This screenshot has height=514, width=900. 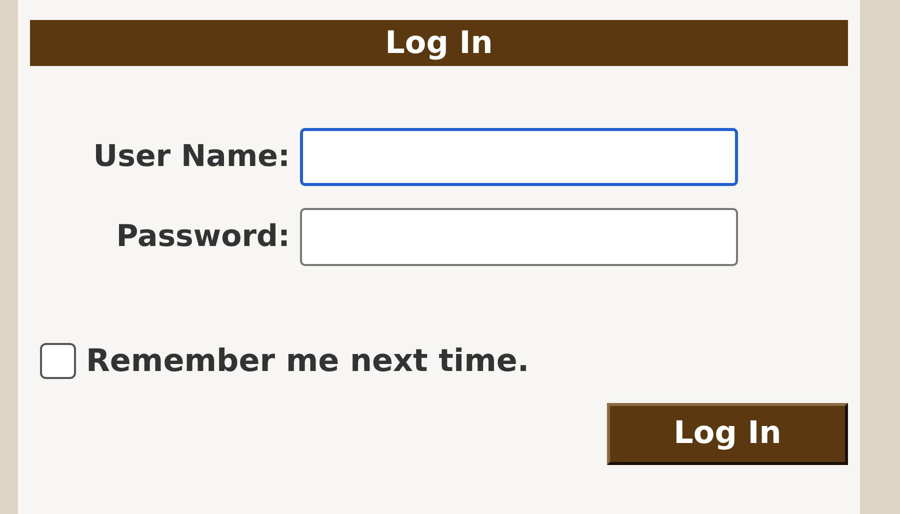 What do you see at coordinates (191, 157) in the screenshot?
I see `field-label: User Name:` at bounding box center [191, 157].